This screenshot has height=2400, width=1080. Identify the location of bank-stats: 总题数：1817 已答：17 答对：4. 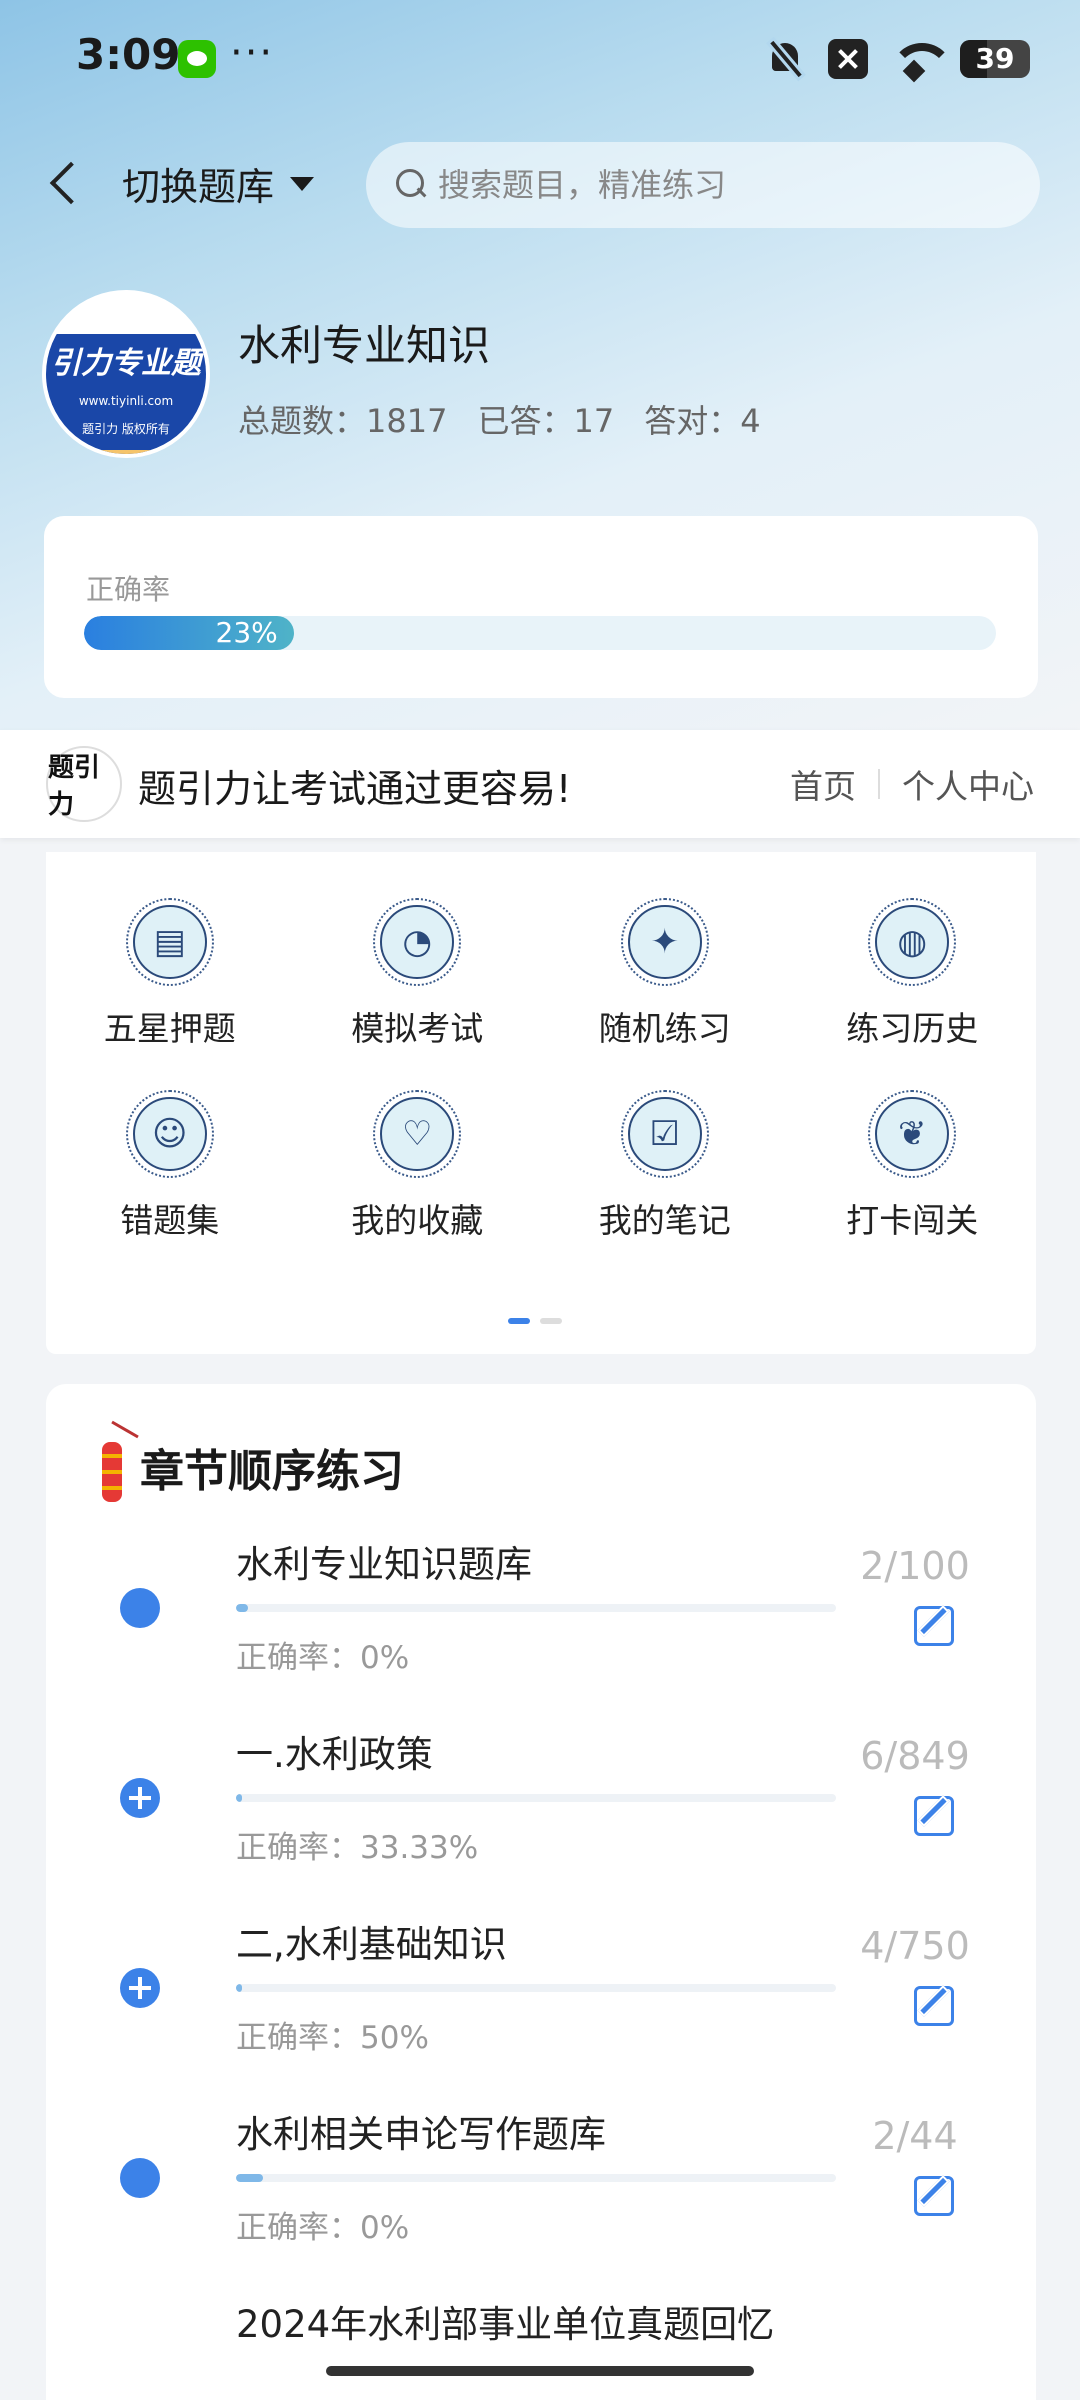
(499, 419).